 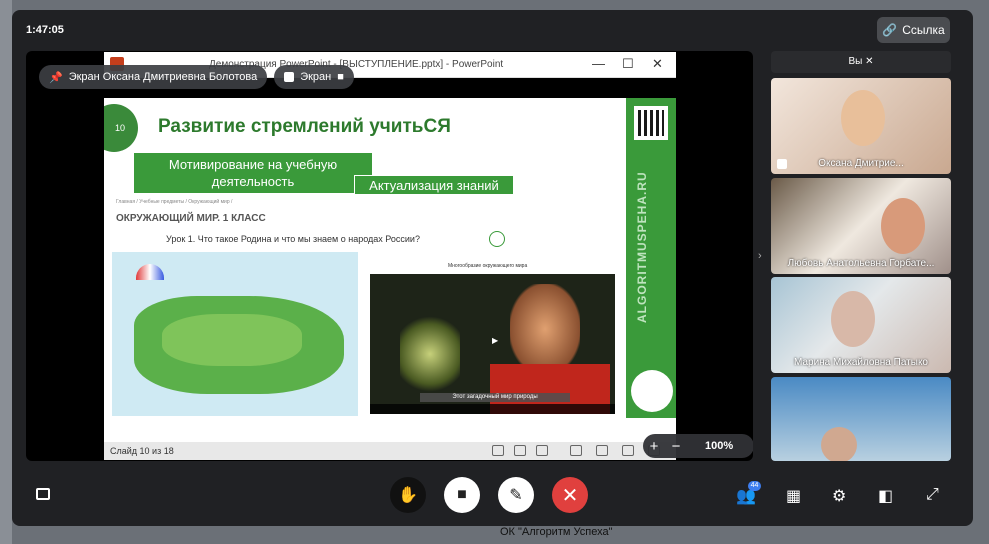 What do you see at coordinates (628, 450) in the screenshot?
I see `reading-view-icon` at bounding box center [628, 450].